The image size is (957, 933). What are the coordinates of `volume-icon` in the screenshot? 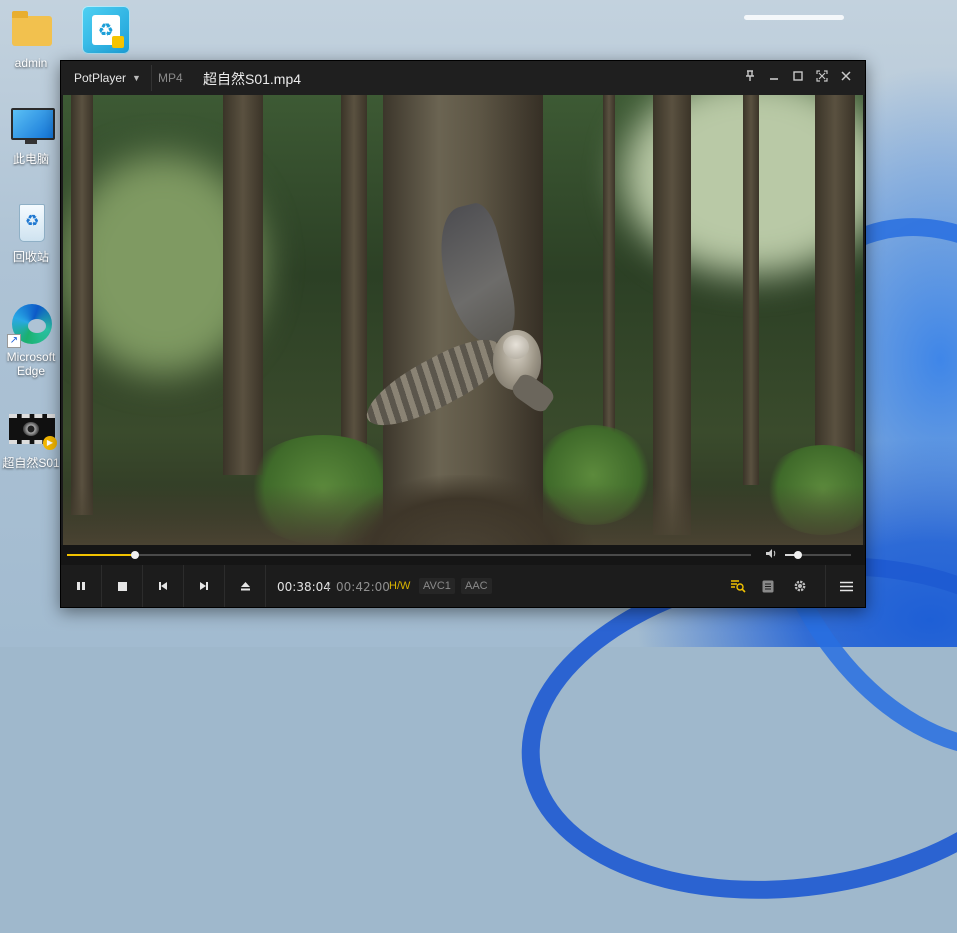 It's located at (771, 555).